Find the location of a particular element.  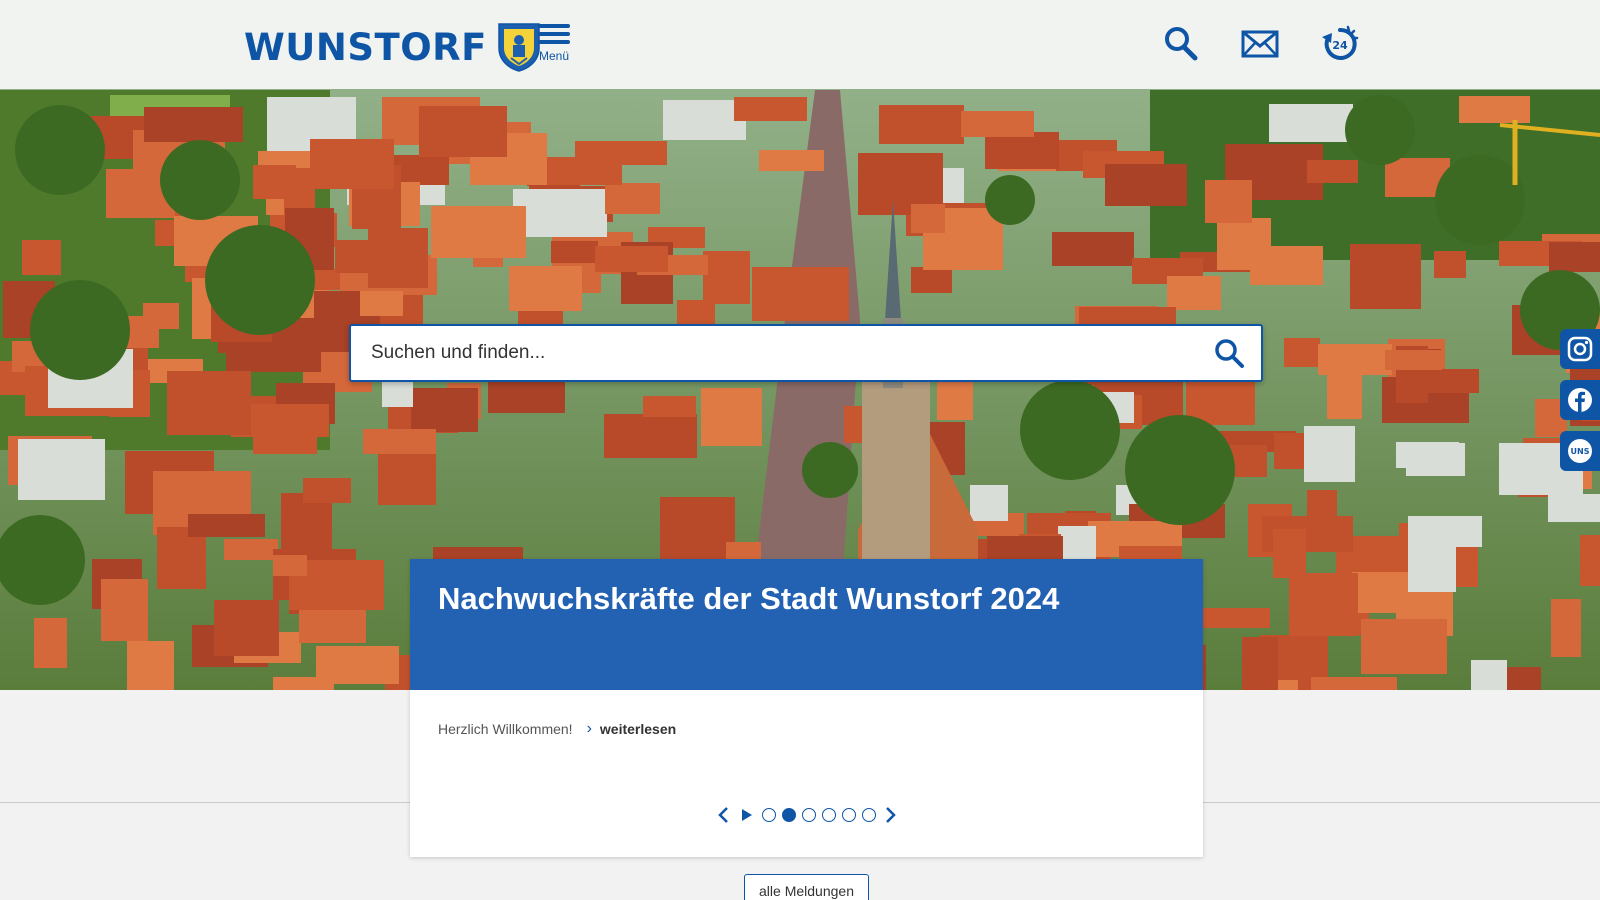

coat-of-arms-icon is located at coordinates (519, 47).